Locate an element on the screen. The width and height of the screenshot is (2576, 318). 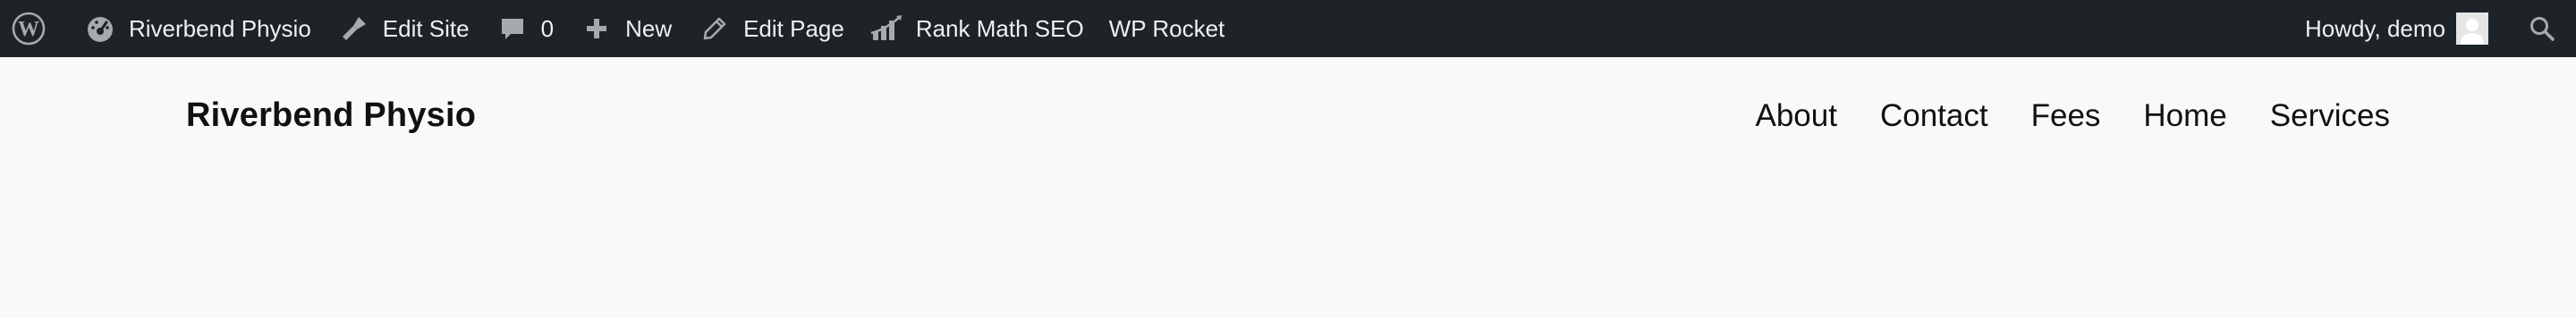
wp-logo-menu: W is located at coordinates (31, 28).